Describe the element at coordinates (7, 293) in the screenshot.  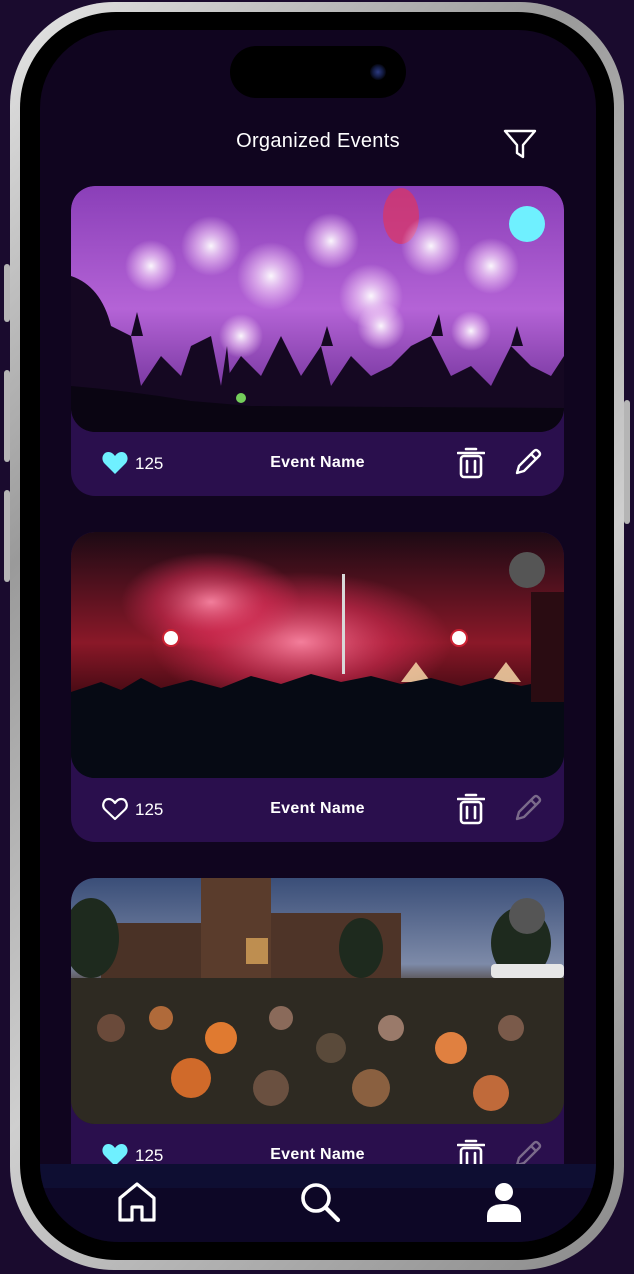
I see `side-button-silent` at that location.